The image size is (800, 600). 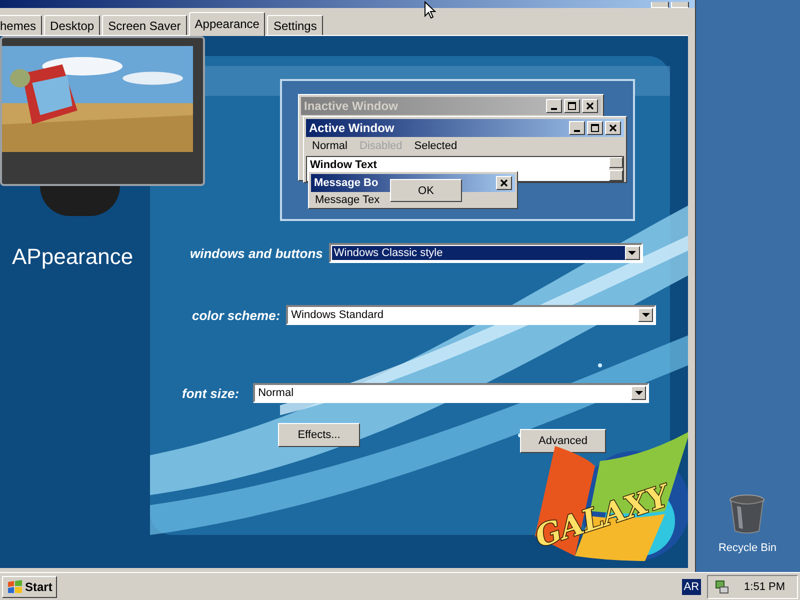 What do you see at coordinates (72, 25) in the screenshot?
I see `tab: Desktop` at bounding box center [72, 25].